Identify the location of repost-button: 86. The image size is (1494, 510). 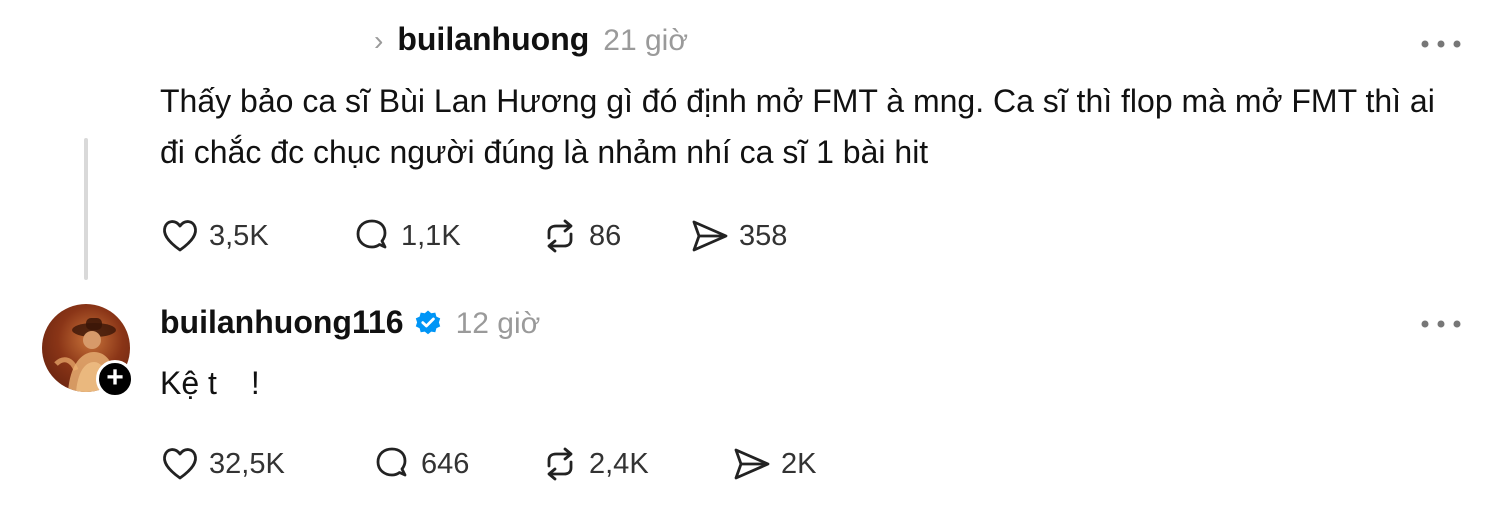
(615, 236).